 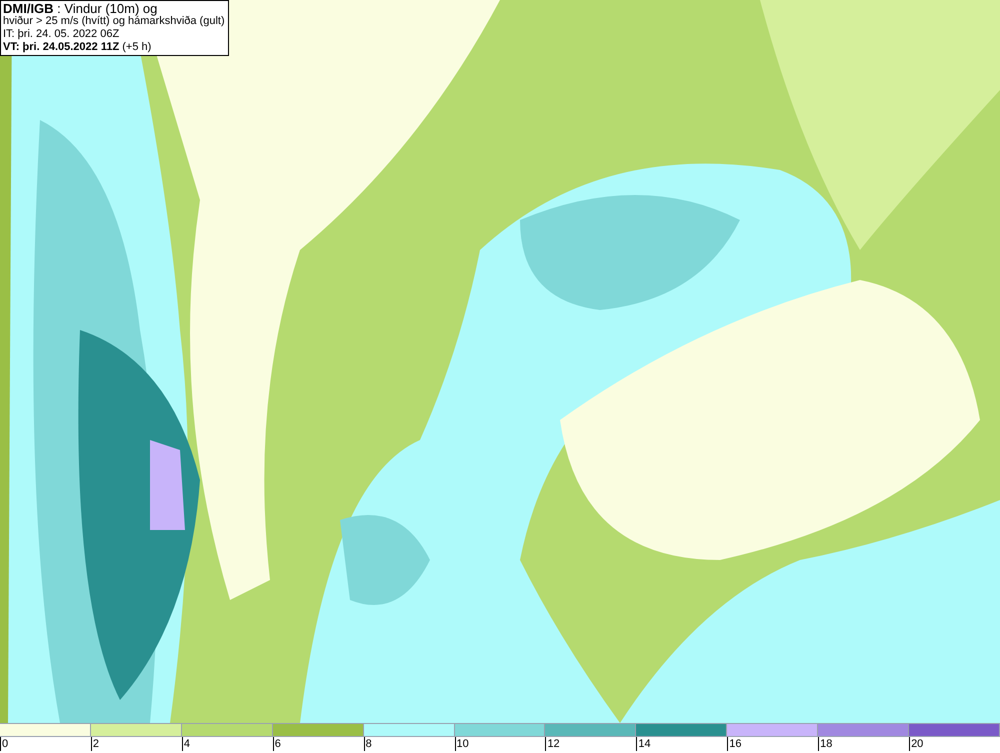 I want to click on legend-tick-label: 4, so click(x=186, y=744).